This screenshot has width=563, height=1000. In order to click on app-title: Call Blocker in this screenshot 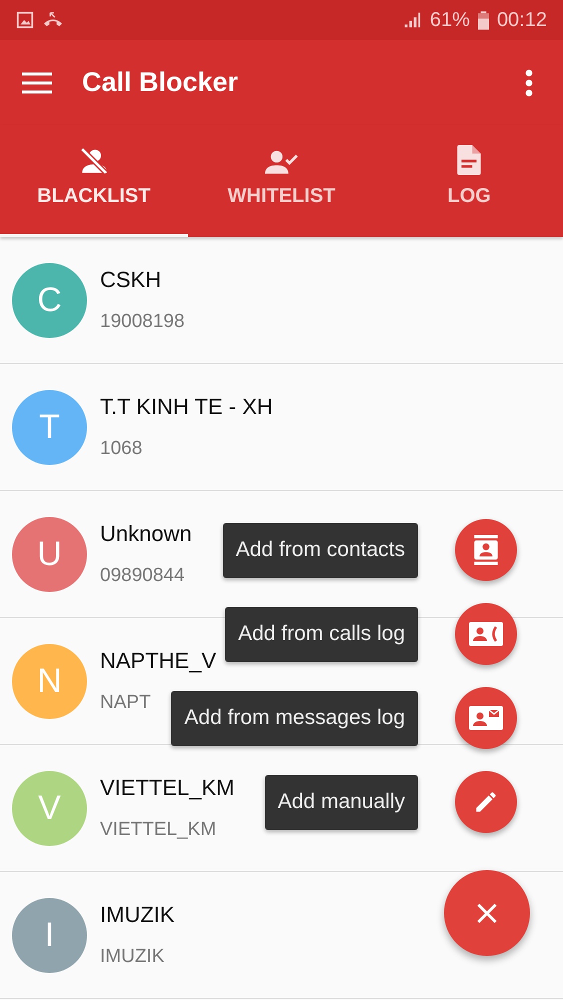, I will do `click(160, 82)`.